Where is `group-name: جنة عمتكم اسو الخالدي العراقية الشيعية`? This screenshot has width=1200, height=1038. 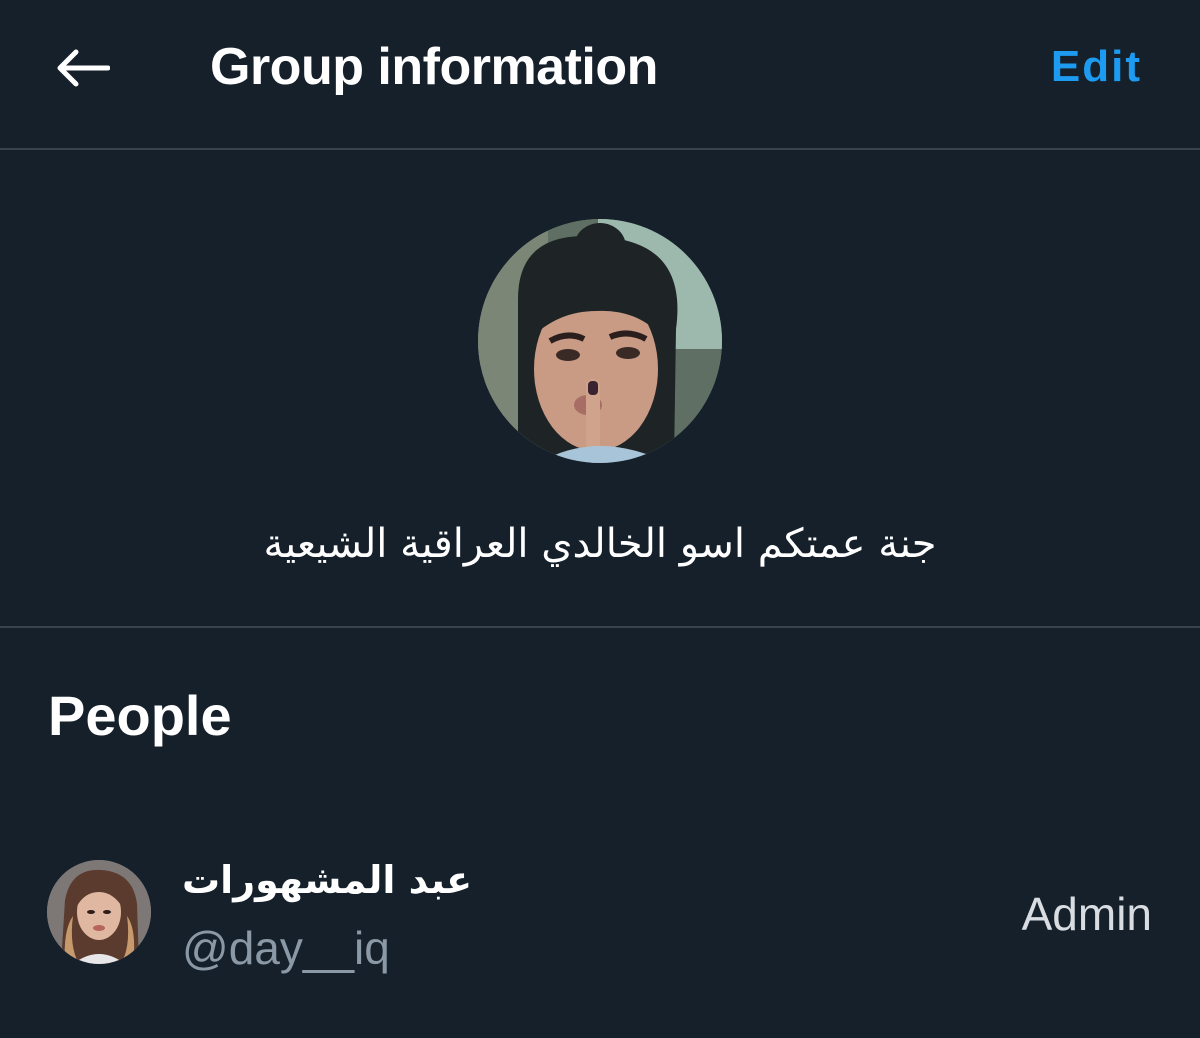 group-name: جنة عمتكم اسو الخالدي العراقية الشيعية is located at coordinates (600, 544).